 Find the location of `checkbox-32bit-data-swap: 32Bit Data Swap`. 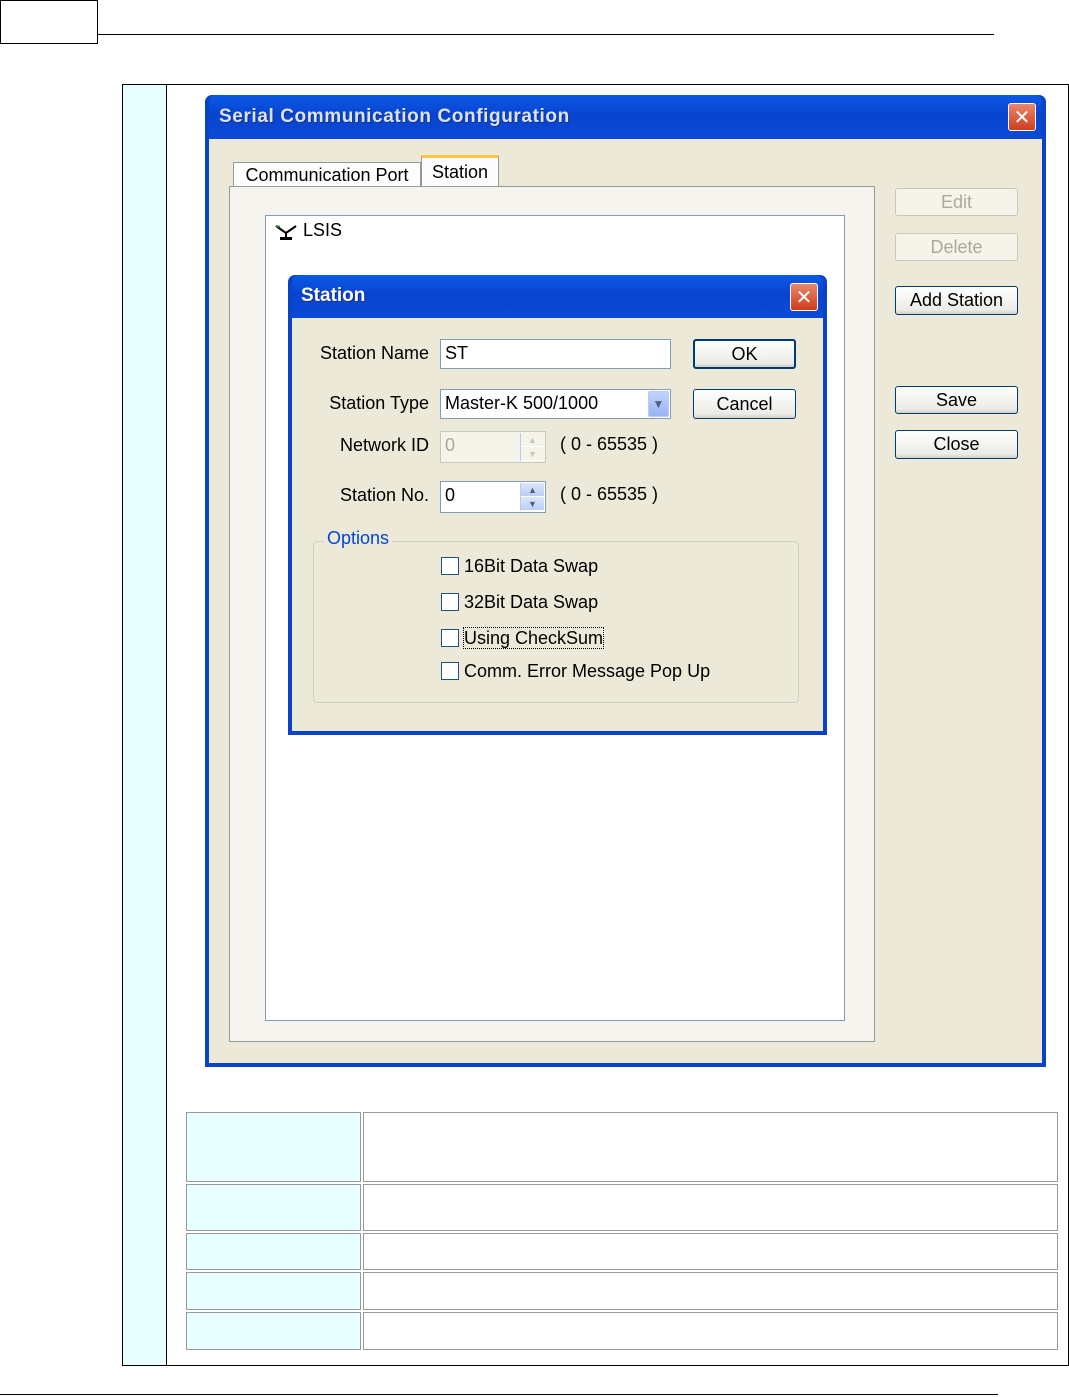

checkbox-32bit-data-swap: 32Bit Data Swap is located at coordinates (519, 603).